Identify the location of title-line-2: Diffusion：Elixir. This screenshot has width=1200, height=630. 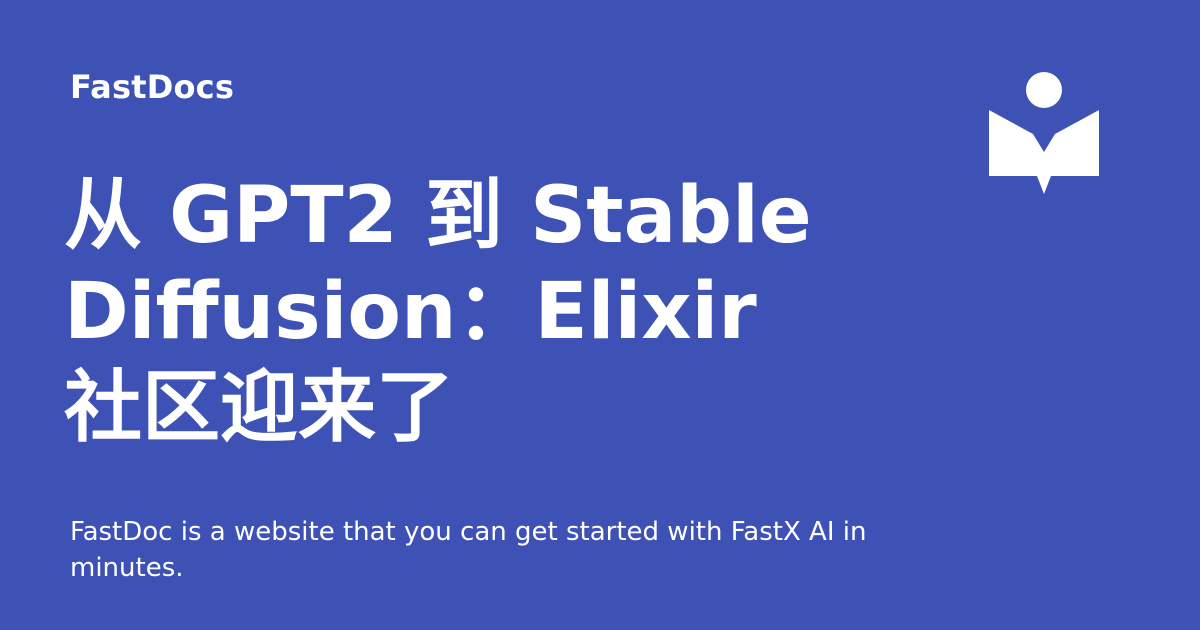
(410, 312).